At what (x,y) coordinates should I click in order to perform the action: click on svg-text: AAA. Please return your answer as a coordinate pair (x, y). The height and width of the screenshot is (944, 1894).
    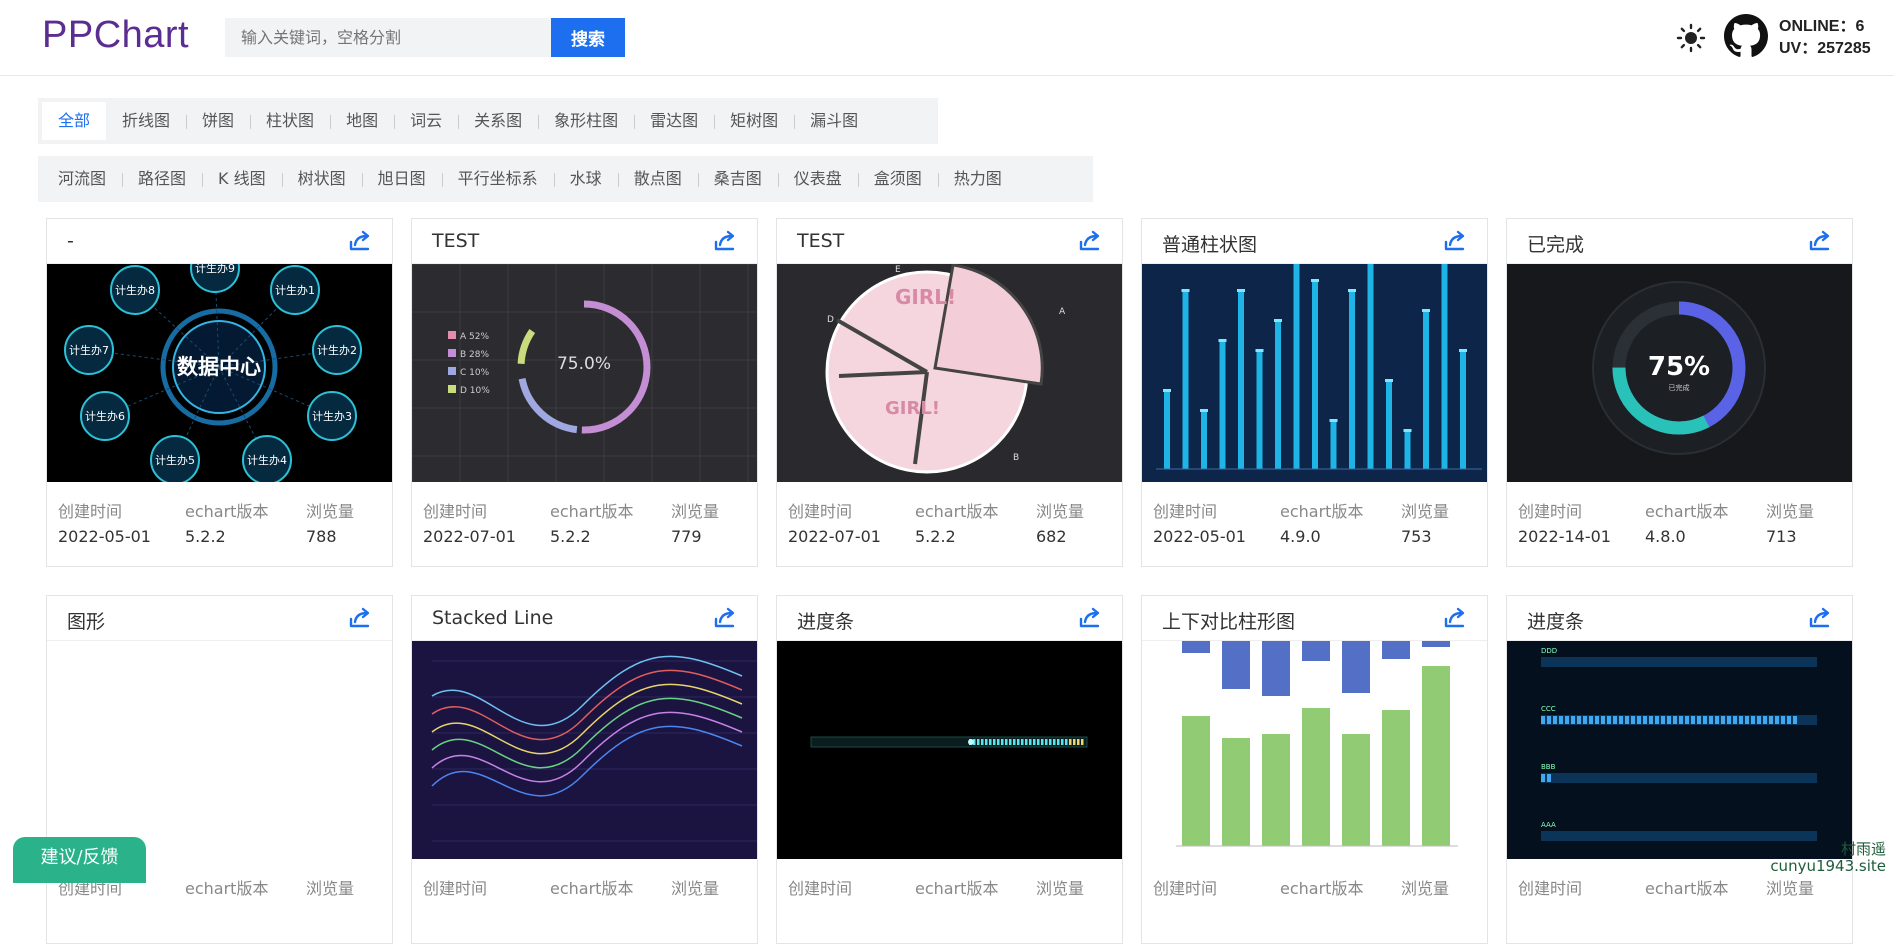
    Looking at the image, I should click on (1548, 825).